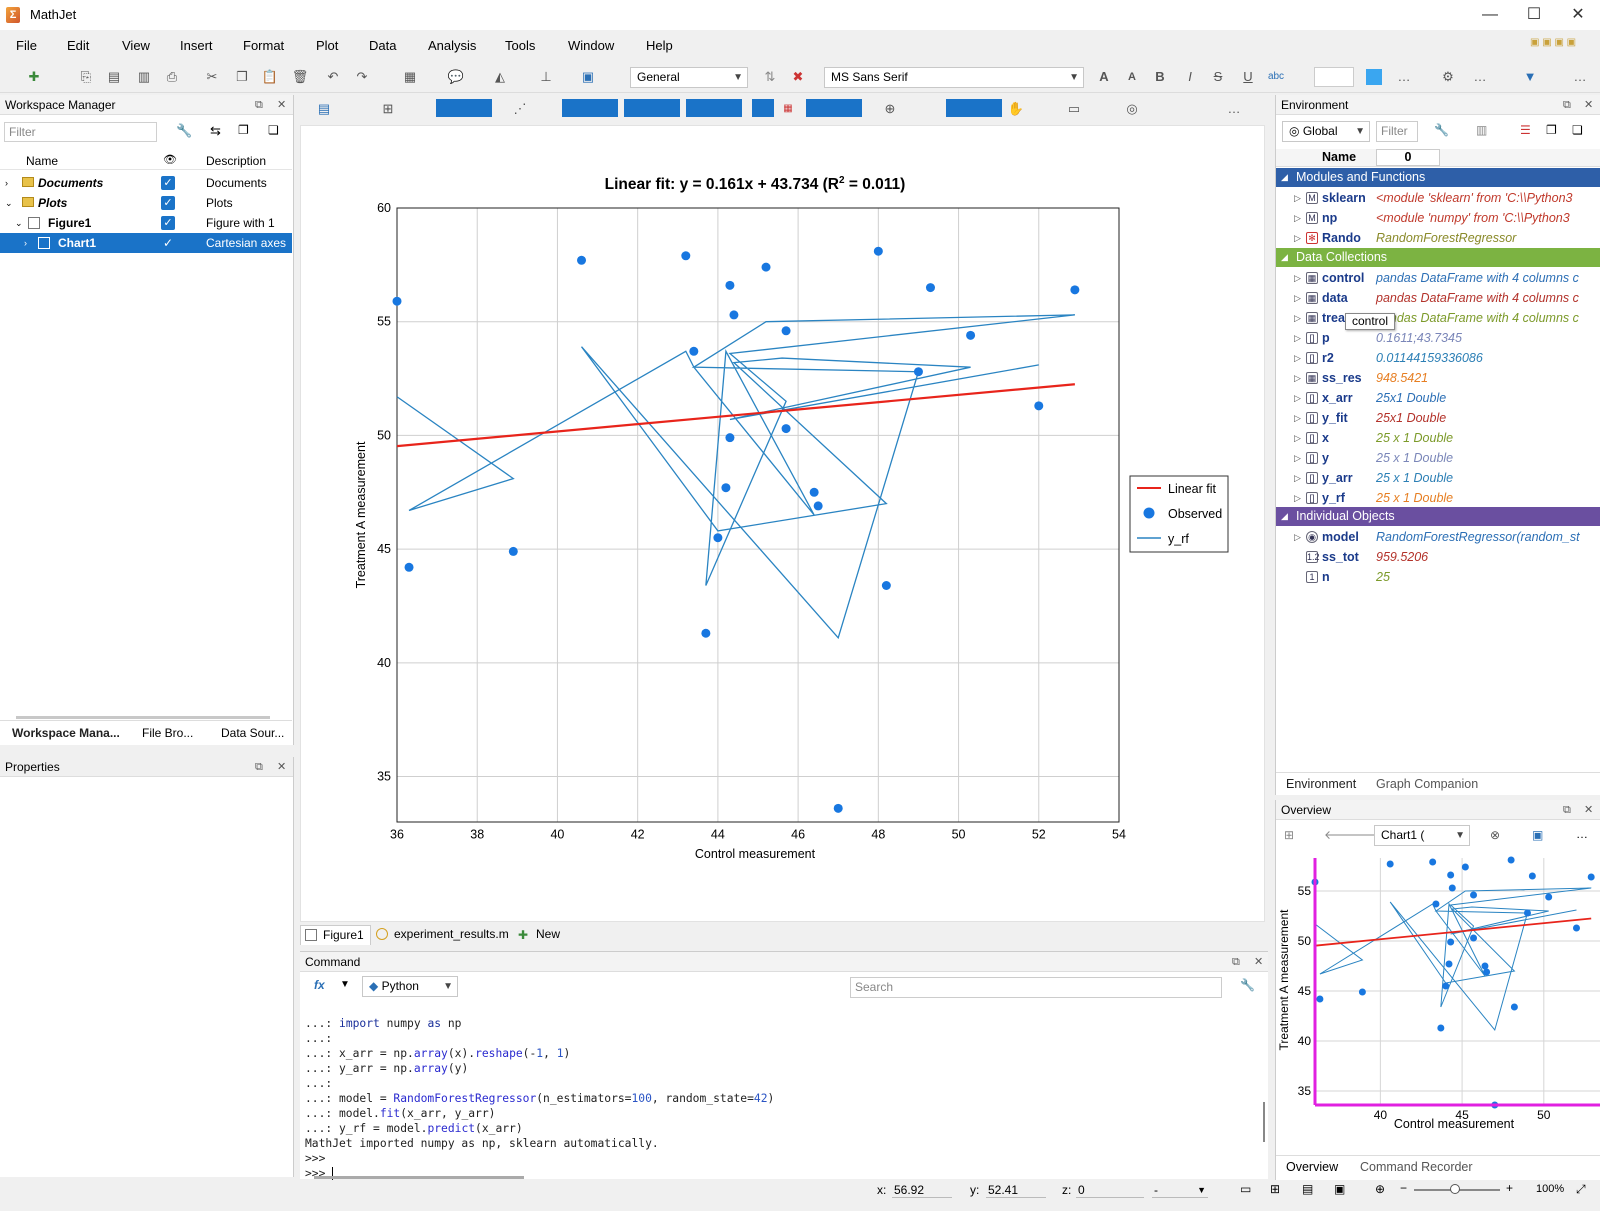 Image resolution: width=1600 pixels, height=1211 pixels. What do you see at coordinates (735, 415) in the screenshot?
I see `series-linear-fit-line` at bounding box center [735, 415].